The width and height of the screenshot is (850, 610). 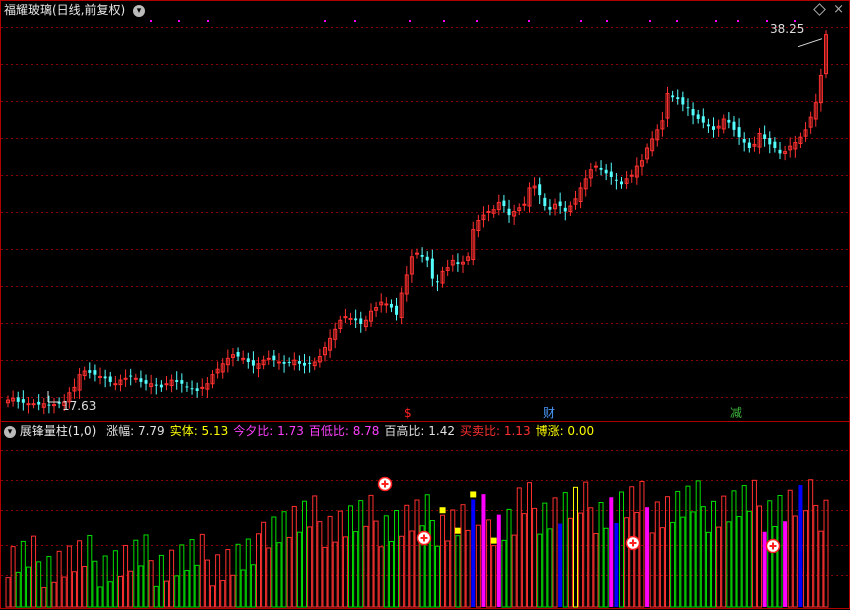 I want to click on stat-item: 涨幅: 7.79, so click(x=135, y=431).